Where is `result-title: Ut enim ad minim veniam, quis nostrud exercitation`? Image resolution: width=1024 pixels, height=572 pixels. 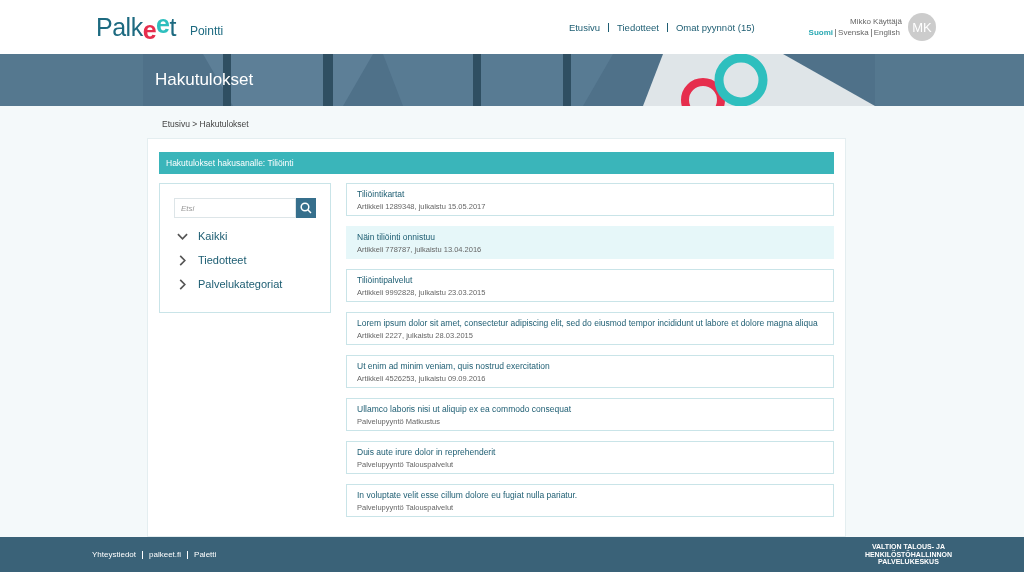 result-title: Ut enim ad minim veniam, quis nostrud exercitation is located at coordinates (454, 366).